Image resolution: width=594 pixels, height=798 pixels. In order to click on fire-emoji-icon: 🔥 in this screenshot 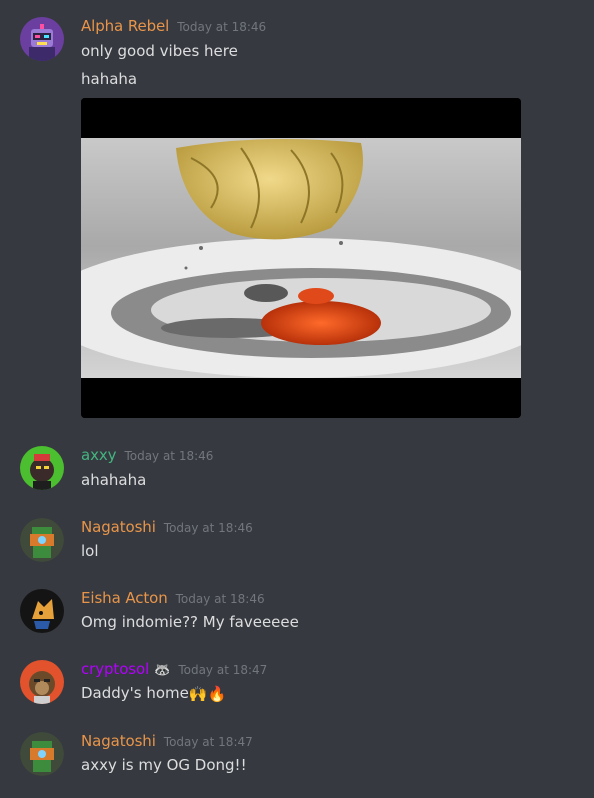, I will do `click(217, 694)`.